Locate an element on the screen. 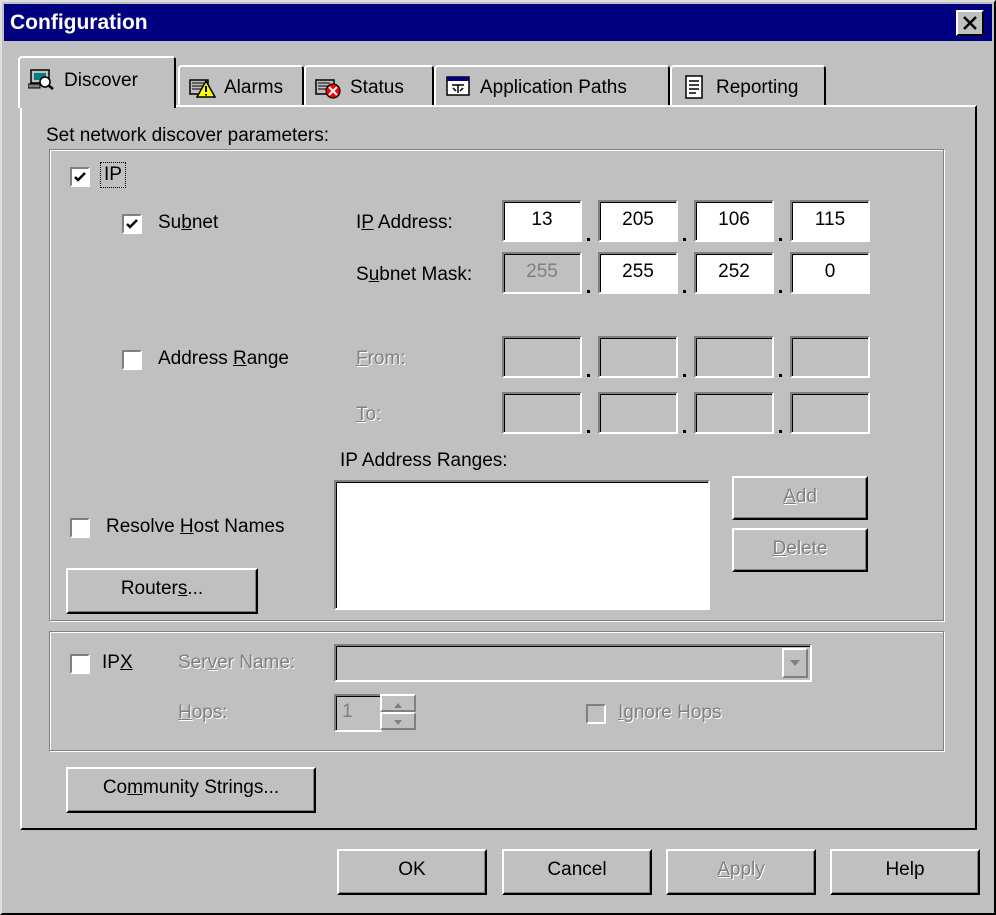 The image size is (996, 915). ip-address-octet-3: 106 is located at coordinates (734, 221).